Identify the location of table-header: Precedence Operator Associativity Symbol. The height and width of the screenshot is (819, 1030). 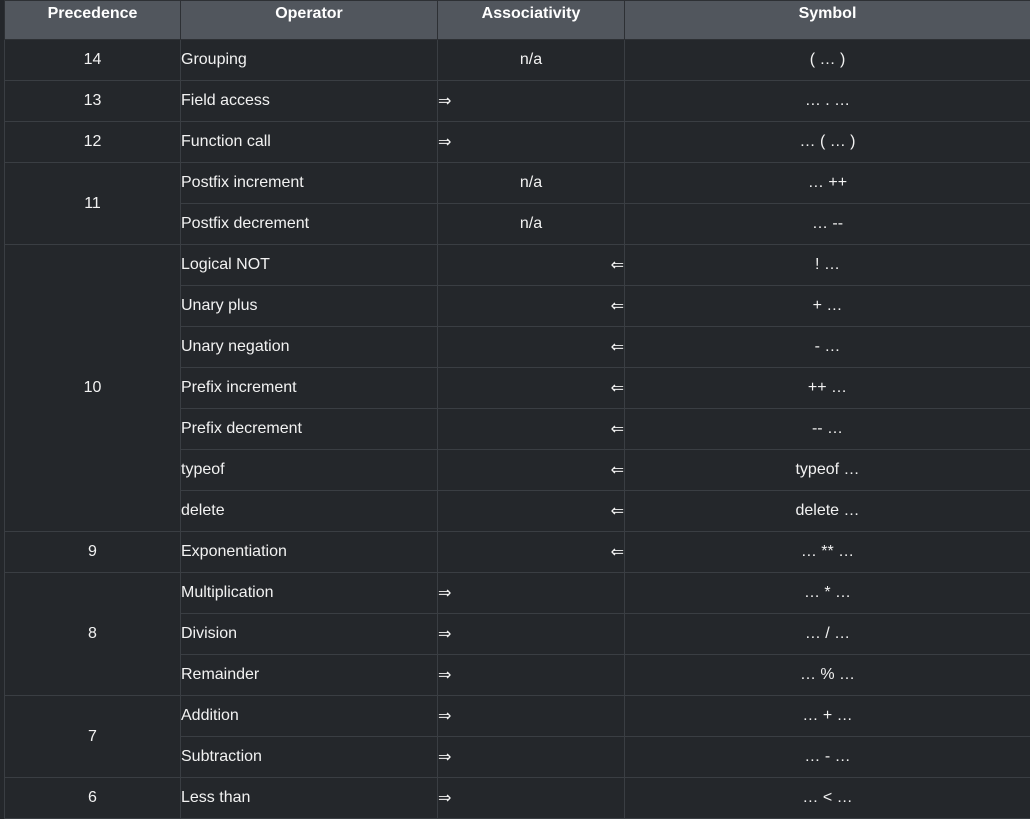
(517, 20).